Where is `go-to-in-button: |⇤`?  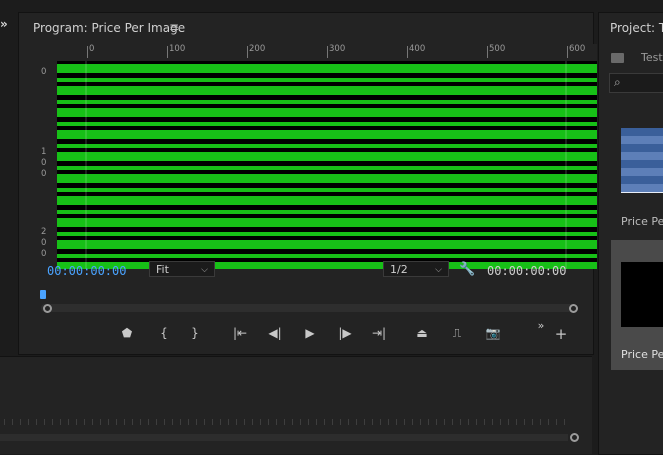
go-to-in-button: |⇤ is located at coordinates (240, 333).